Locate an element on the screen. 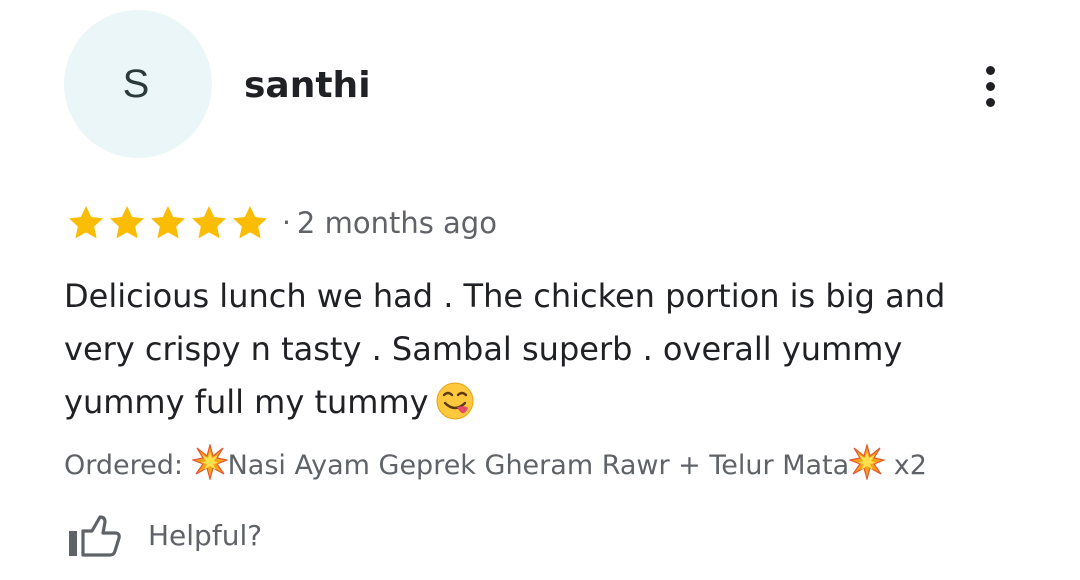  more-options-button is located at coordinates (990, 86).